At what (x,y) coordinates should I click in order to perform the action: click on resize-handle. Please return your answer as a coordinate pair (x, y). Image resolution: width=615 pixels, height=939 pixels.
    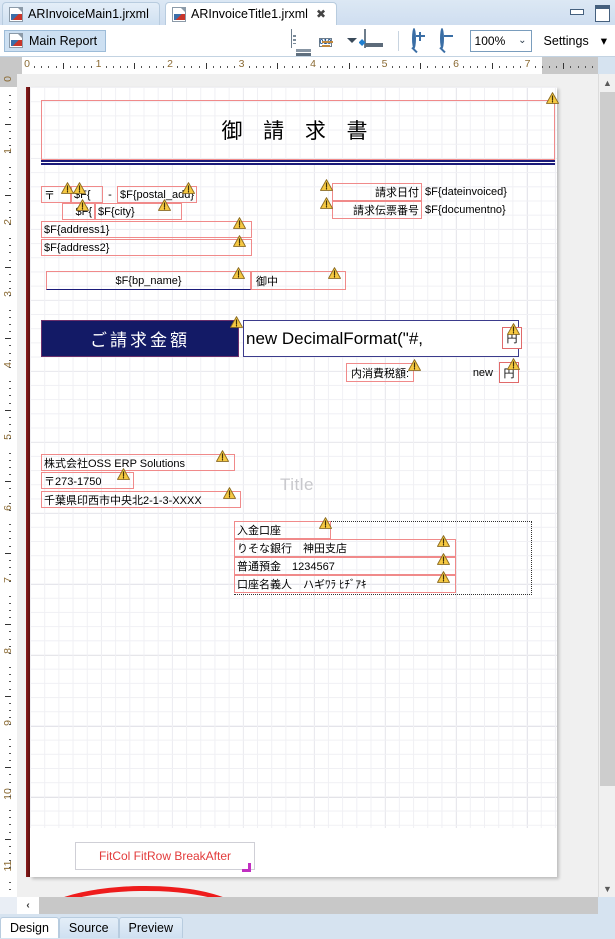
    Looking at the image, I should click on (246, 867).